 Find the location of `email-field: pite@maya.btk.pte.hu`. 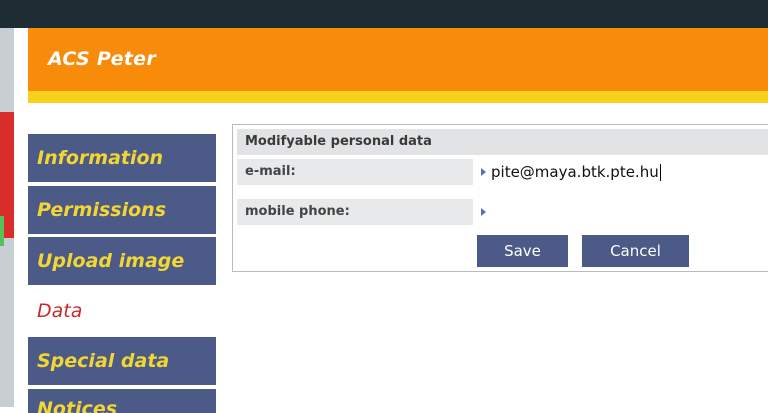

email-field: pite@maya.btk.pte.hu is located at coordinates (622, 172).